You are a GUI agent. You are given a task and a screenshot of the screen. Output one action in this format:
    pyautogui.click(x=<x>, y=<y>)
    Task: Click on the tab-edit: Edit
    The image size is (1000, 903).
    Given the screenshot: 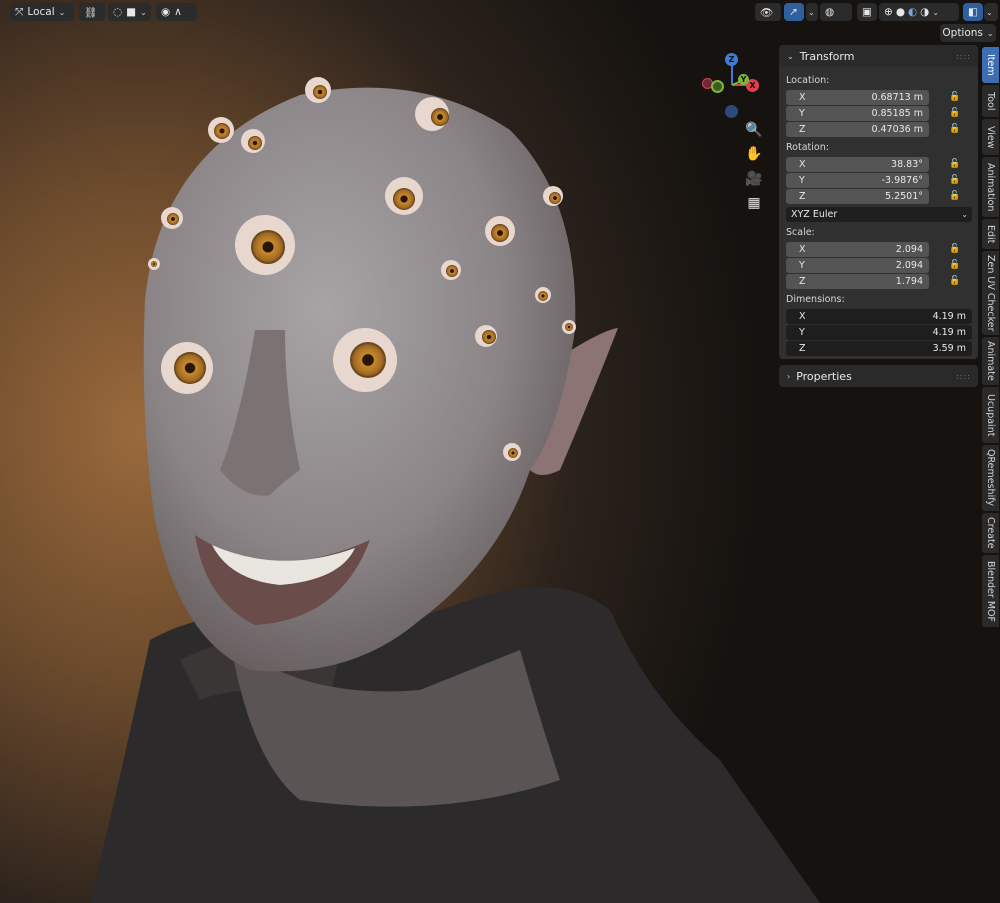 What is the action you would take?
    pyautogui.click(x=990, y=234)
    